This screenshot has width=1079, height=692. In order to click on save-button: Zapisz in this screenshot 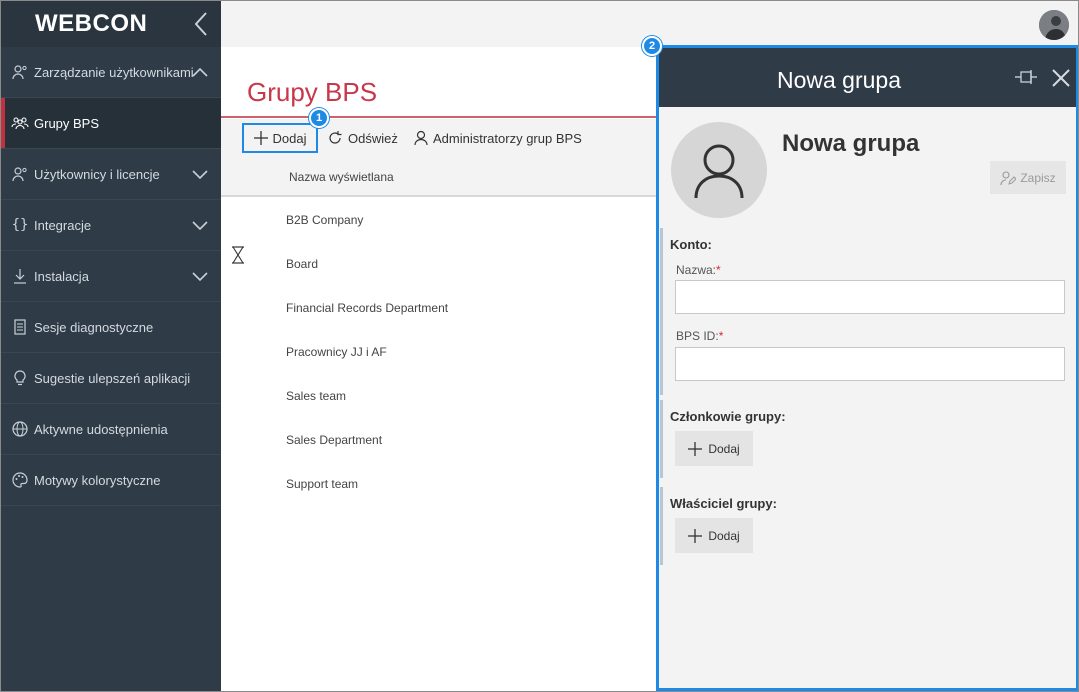, I will do `click(1028, 177)`.